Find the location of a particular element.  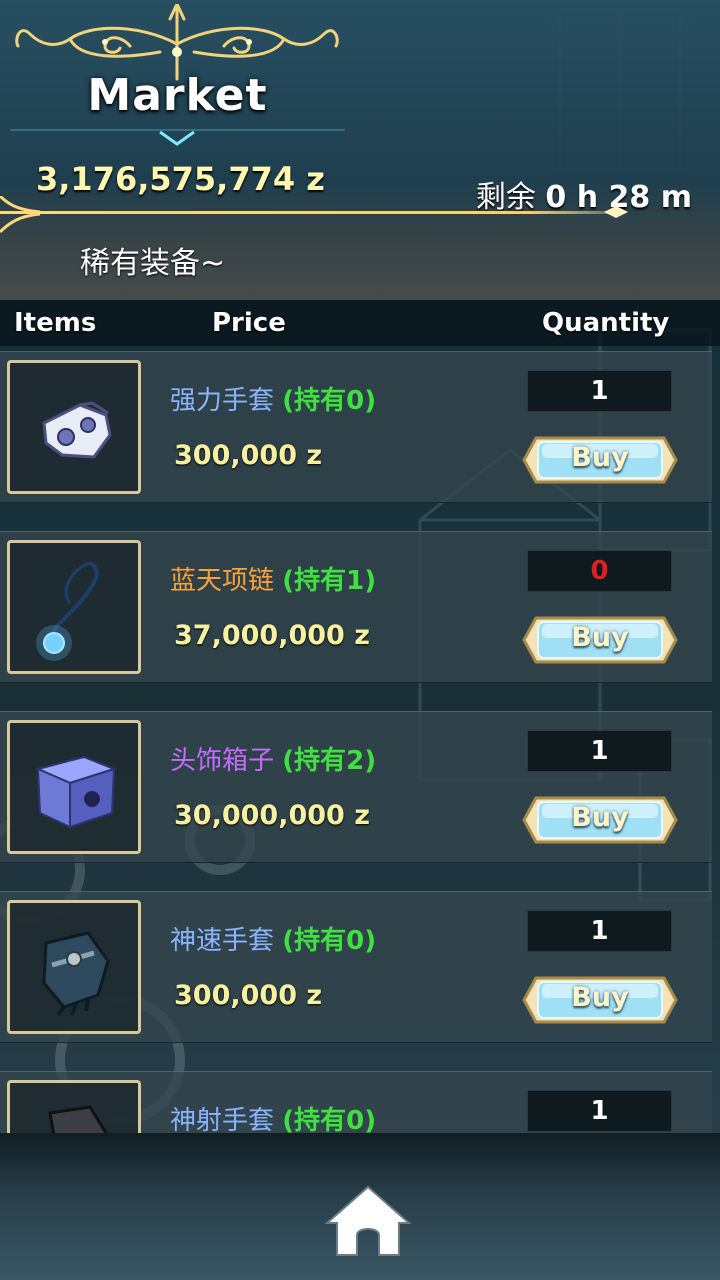

quantity-field: 0 is located at coordinates (599, 571).